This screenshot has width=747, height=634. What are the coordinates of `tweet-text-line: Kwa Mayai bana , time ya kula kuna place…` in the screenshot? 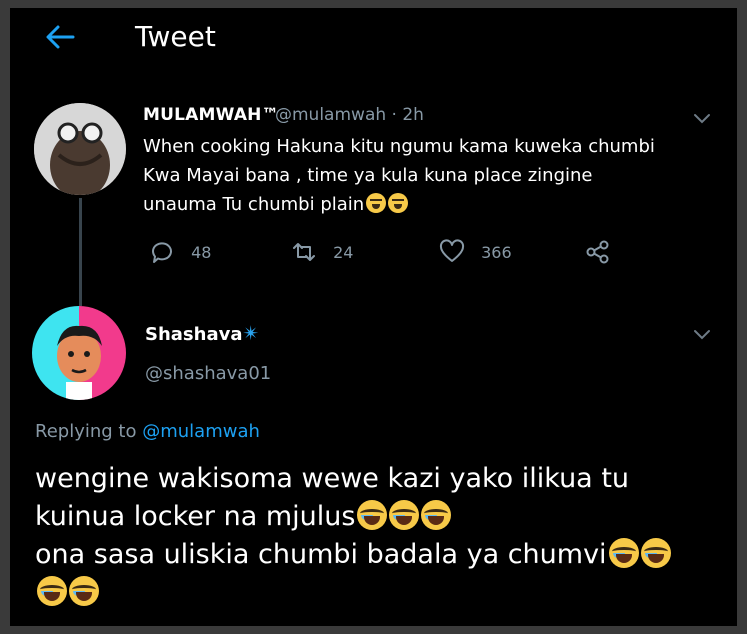 It's located at (368, 175).